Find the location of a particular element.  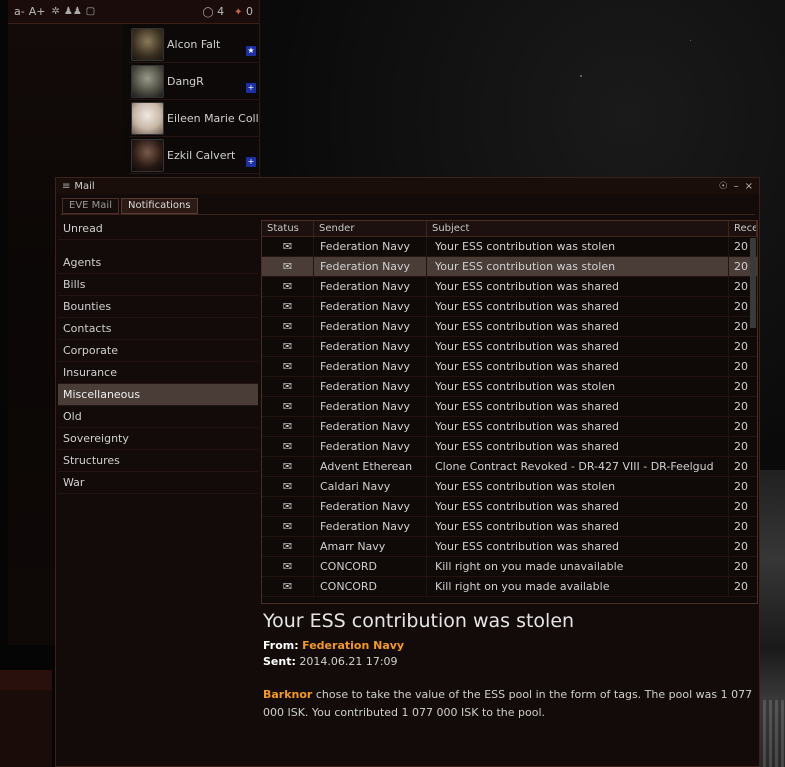

member-row: Alcon Falt ★ is located at coordinates (194, 44).